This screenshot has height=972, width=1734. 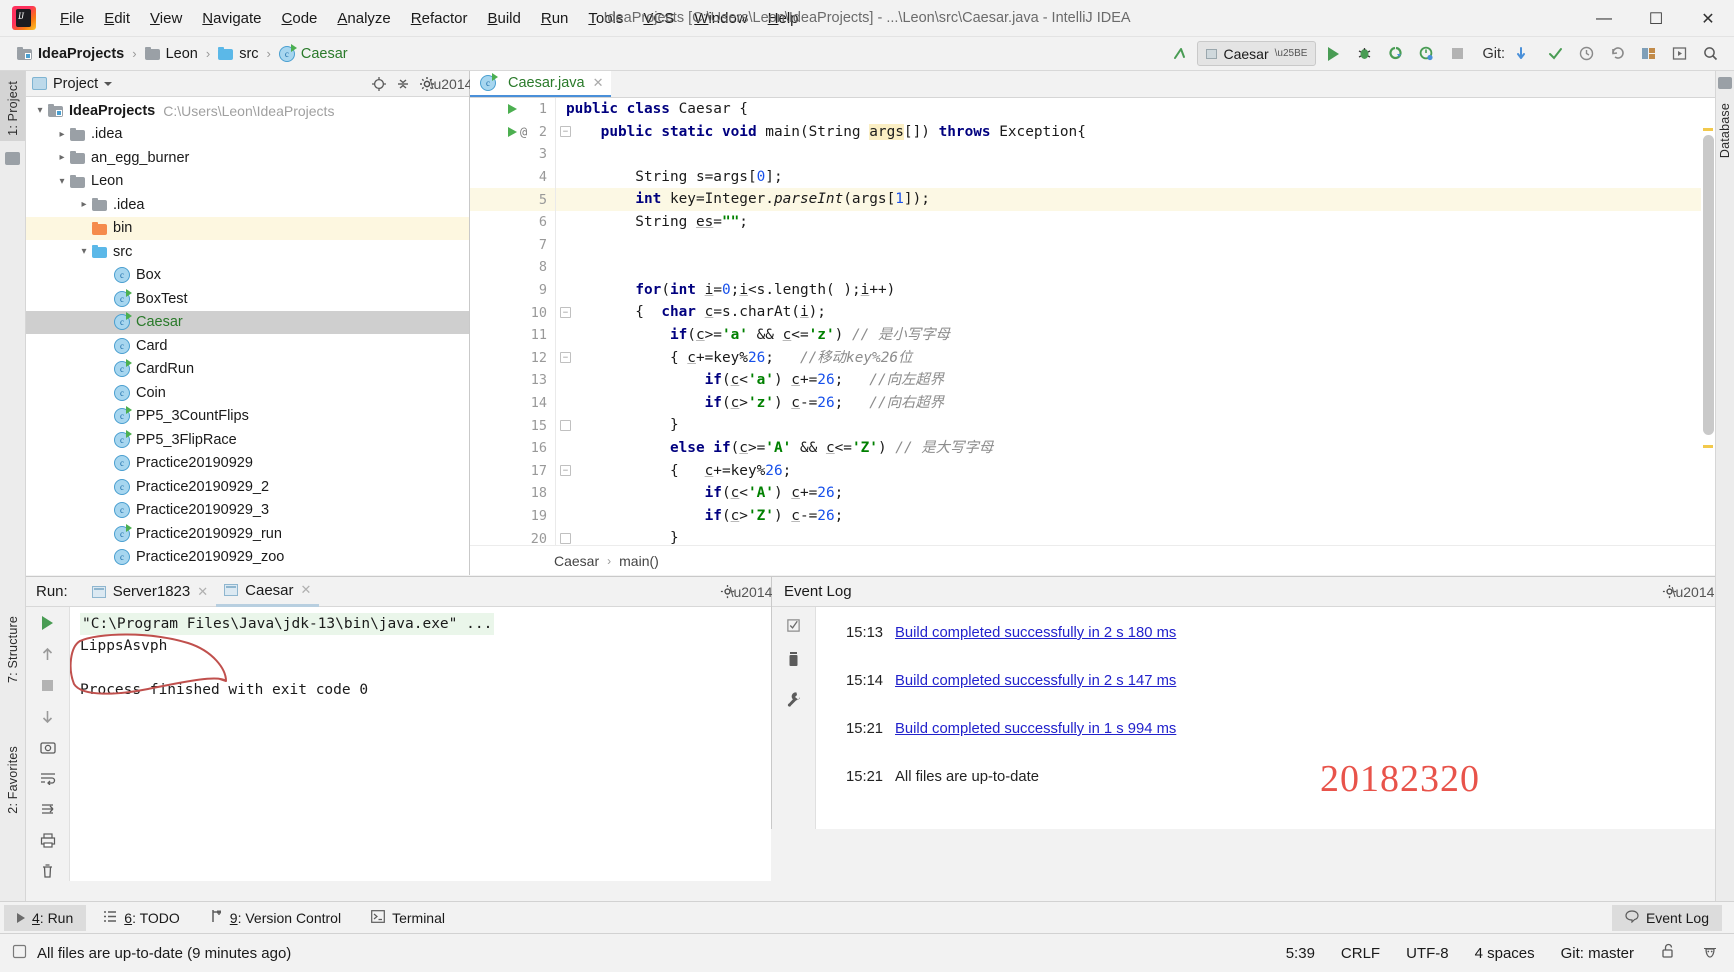 I want to click on tree-item-pp5-3countflips: c PP5_3CountFlips, so click(x=247, y=417).